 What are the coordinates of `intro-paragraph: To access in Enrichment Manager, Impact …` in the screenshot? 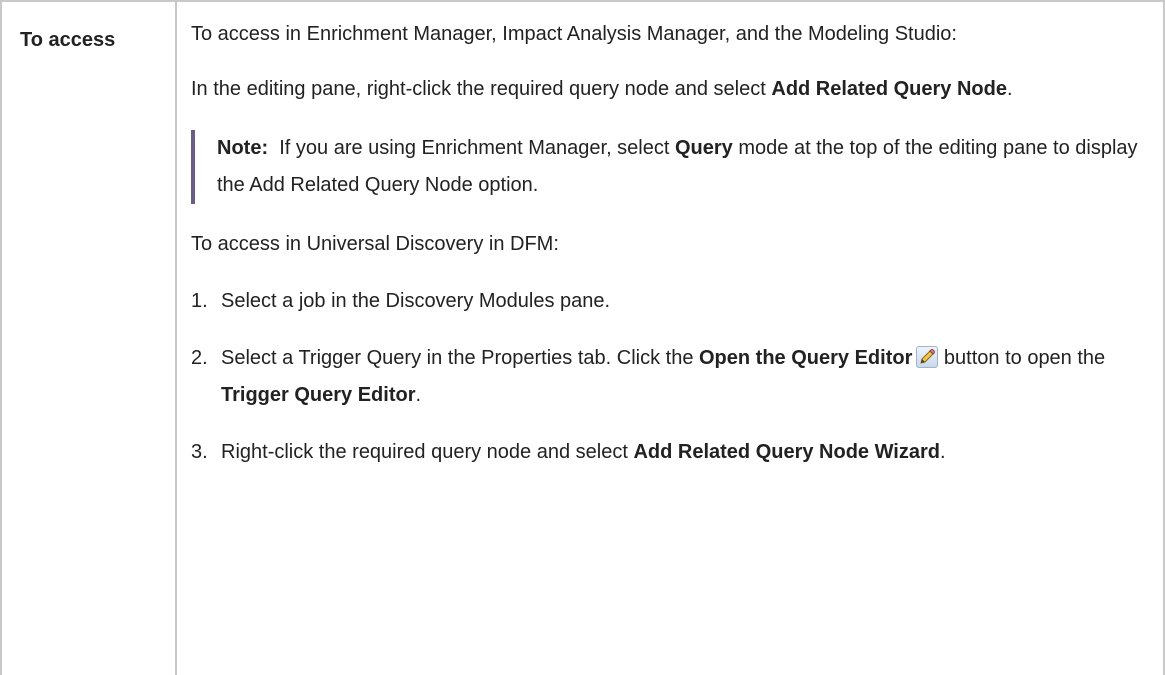 It's located at (574, 34).